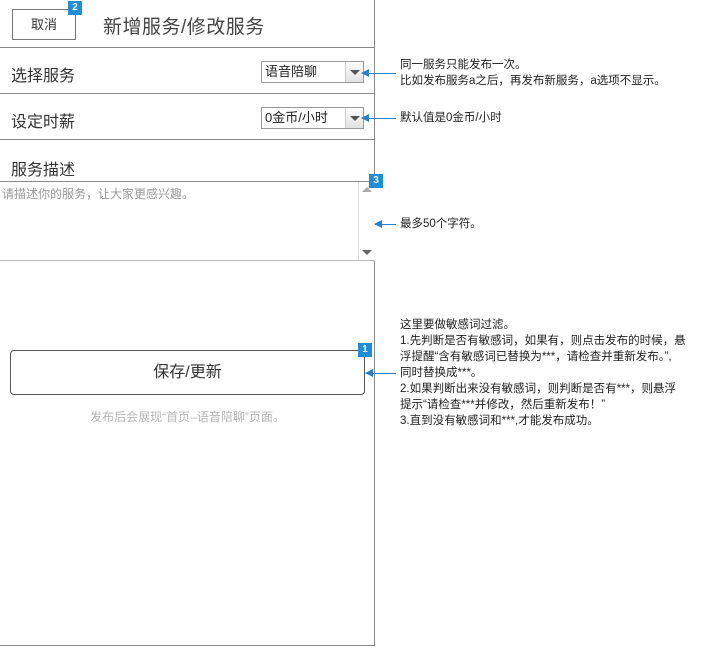 The width and height of the screenshot is (701, 648). Describe the element at coordinates (380, 373) in the screenshot. I see `connector-arrow-save` at that location.